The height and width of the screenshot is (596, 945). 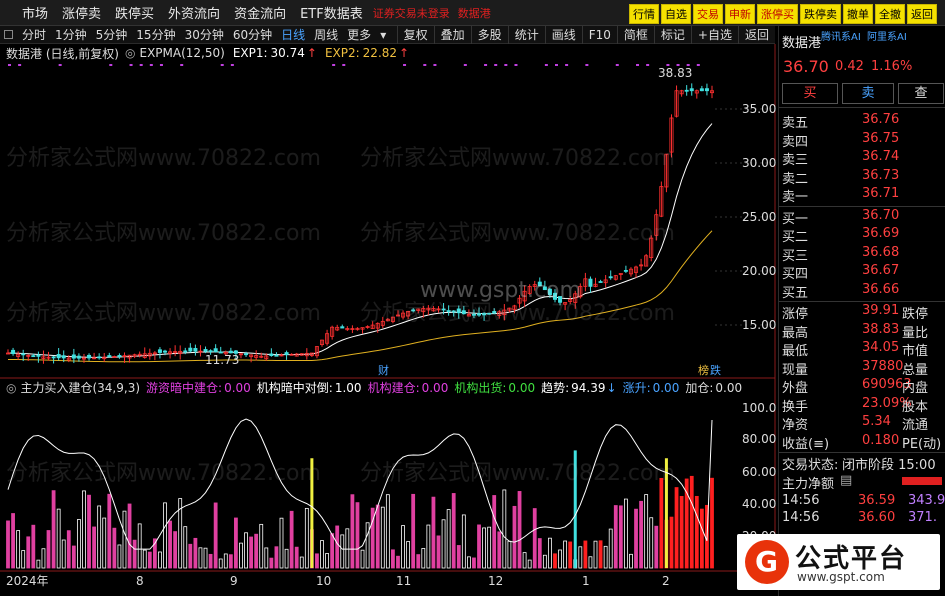 I want to click on main-axis-labels: 35.00 30.00 25.00 20.00 15.00, so click(x=759, y=217).